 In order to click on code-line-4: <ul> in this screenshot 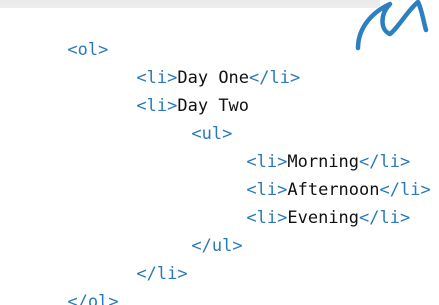, I will do `click(181, 118)`.